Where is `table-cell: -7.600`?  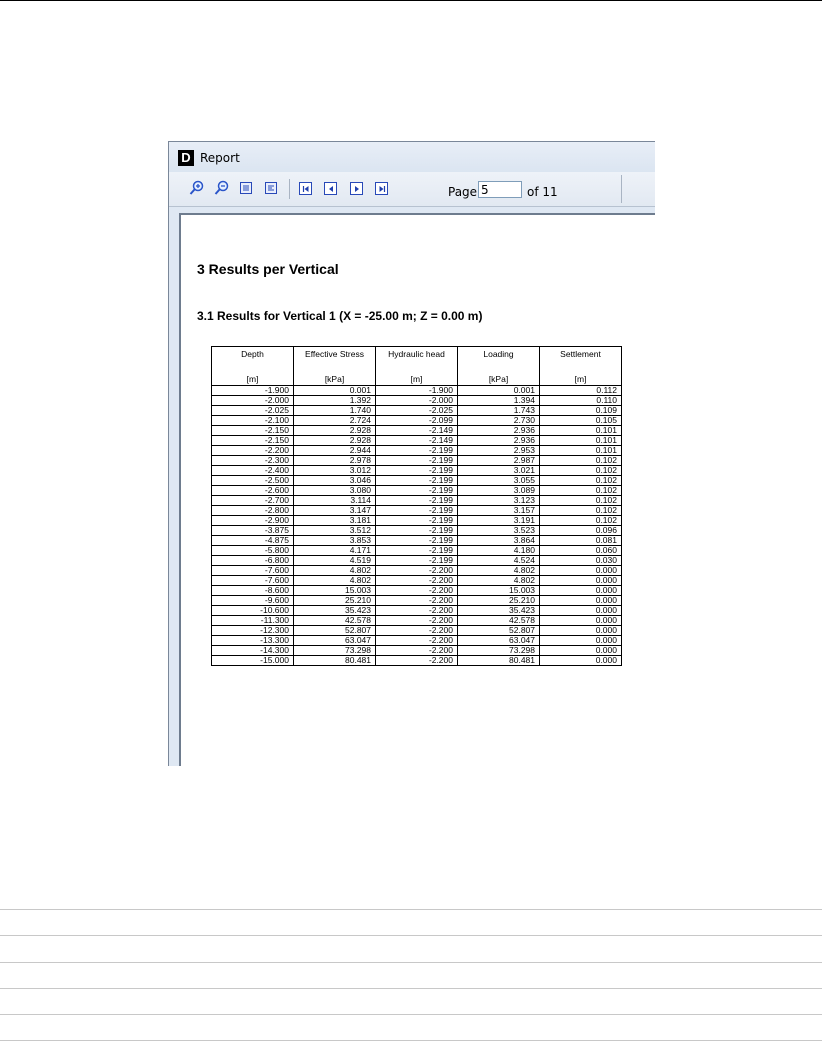
table-cell: -7.600 is located at coordinates (252, 580).